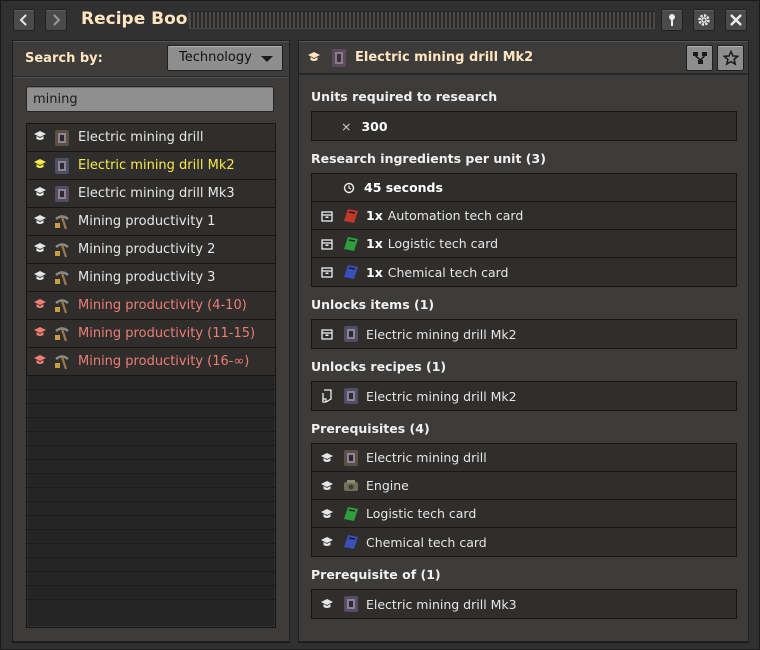 This screenshot has height=650, width=760. I want to click on tech-tree-icon, so click(699, 58).